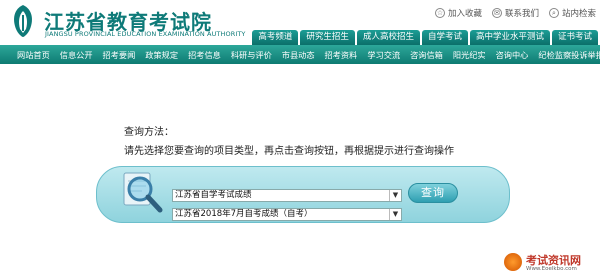  I want to click on nav-item-research: 科研与评价, so click(251, 55).